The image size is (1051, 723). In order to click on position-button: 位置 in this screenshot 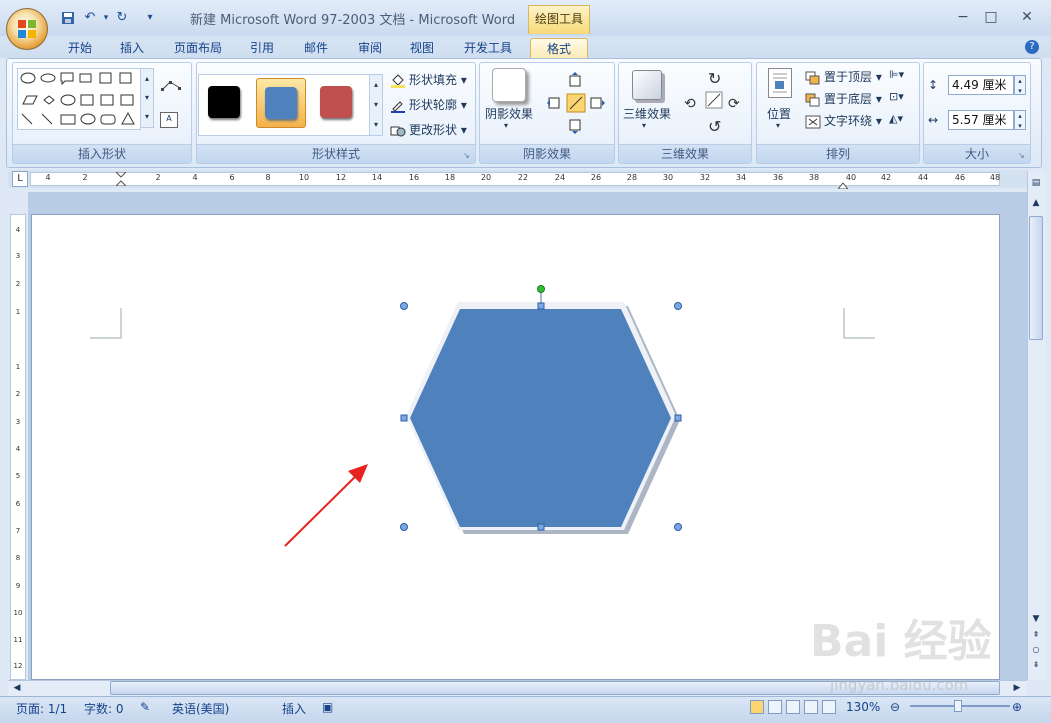, I will do `click(779, 113)`.